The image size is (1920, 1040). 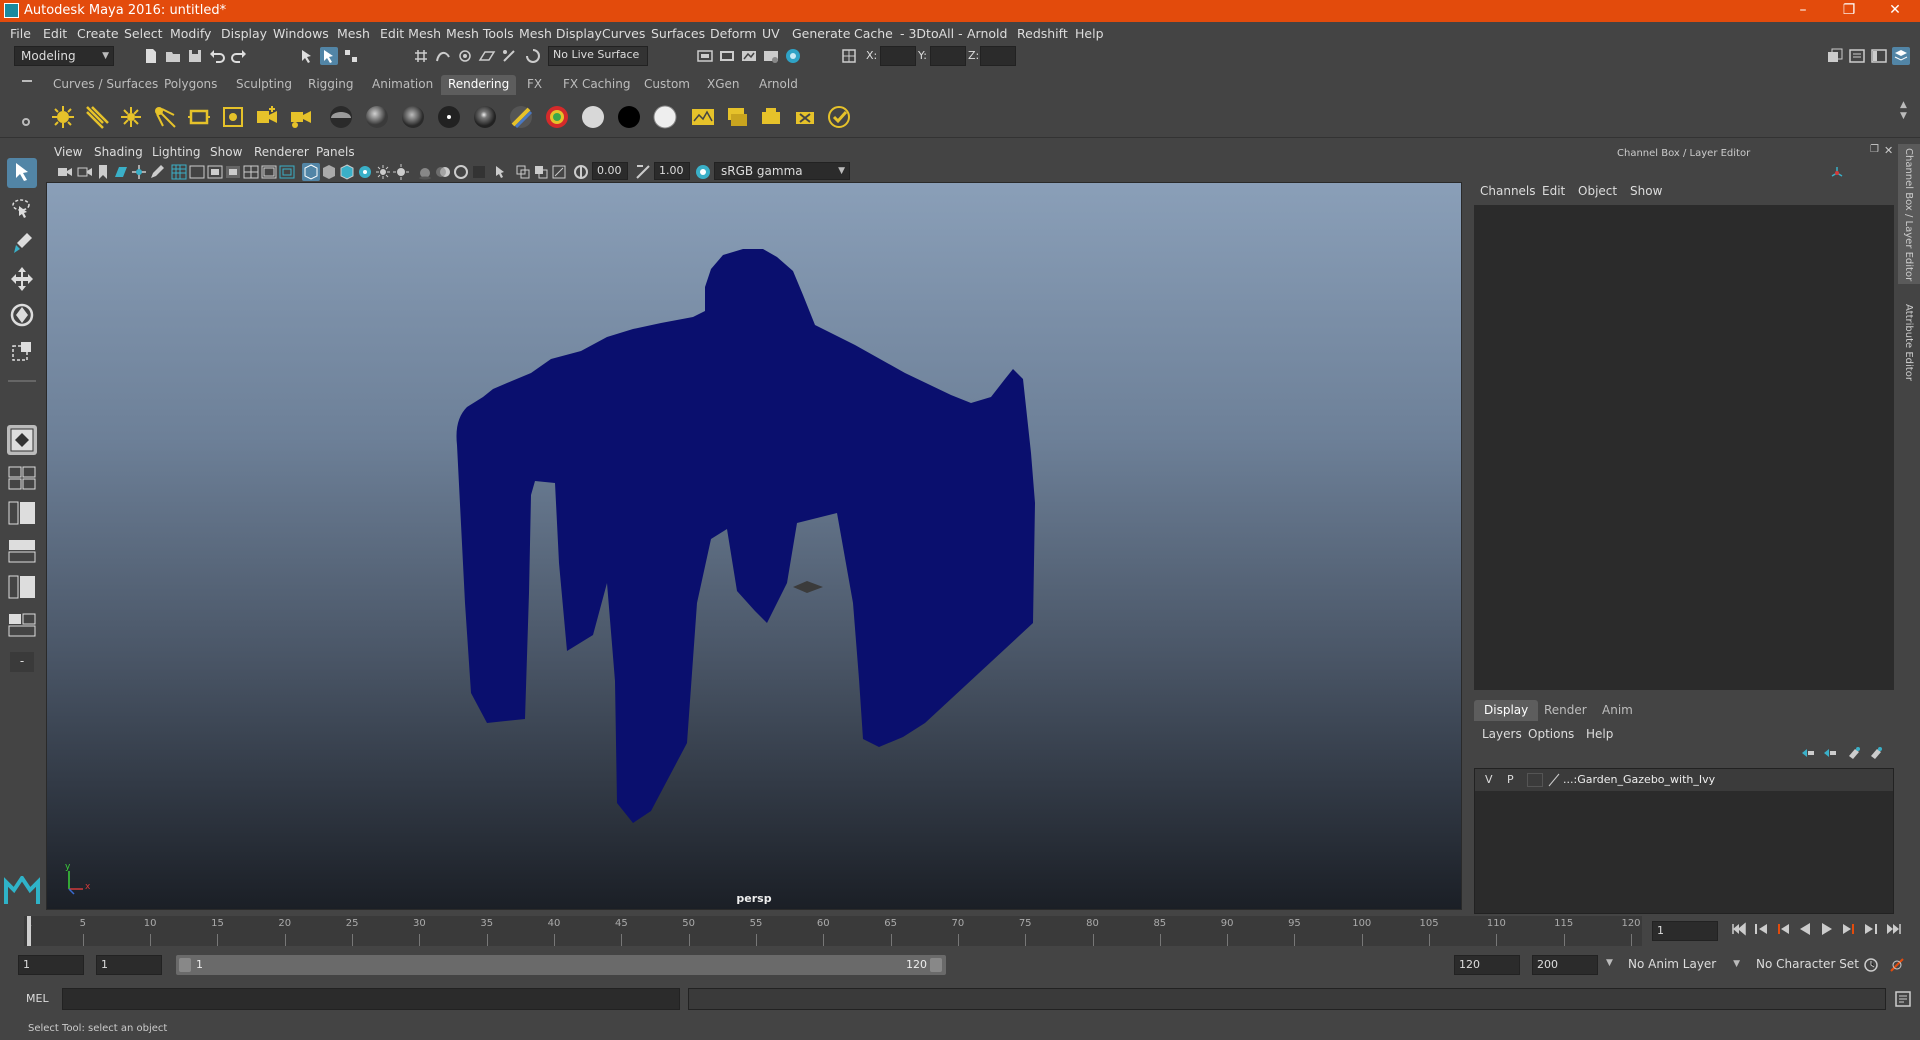 What do you see at coordinates (1783, 929) in the screenshot?
I see `step-back-key-icon` at bounding box center [1783, 929].